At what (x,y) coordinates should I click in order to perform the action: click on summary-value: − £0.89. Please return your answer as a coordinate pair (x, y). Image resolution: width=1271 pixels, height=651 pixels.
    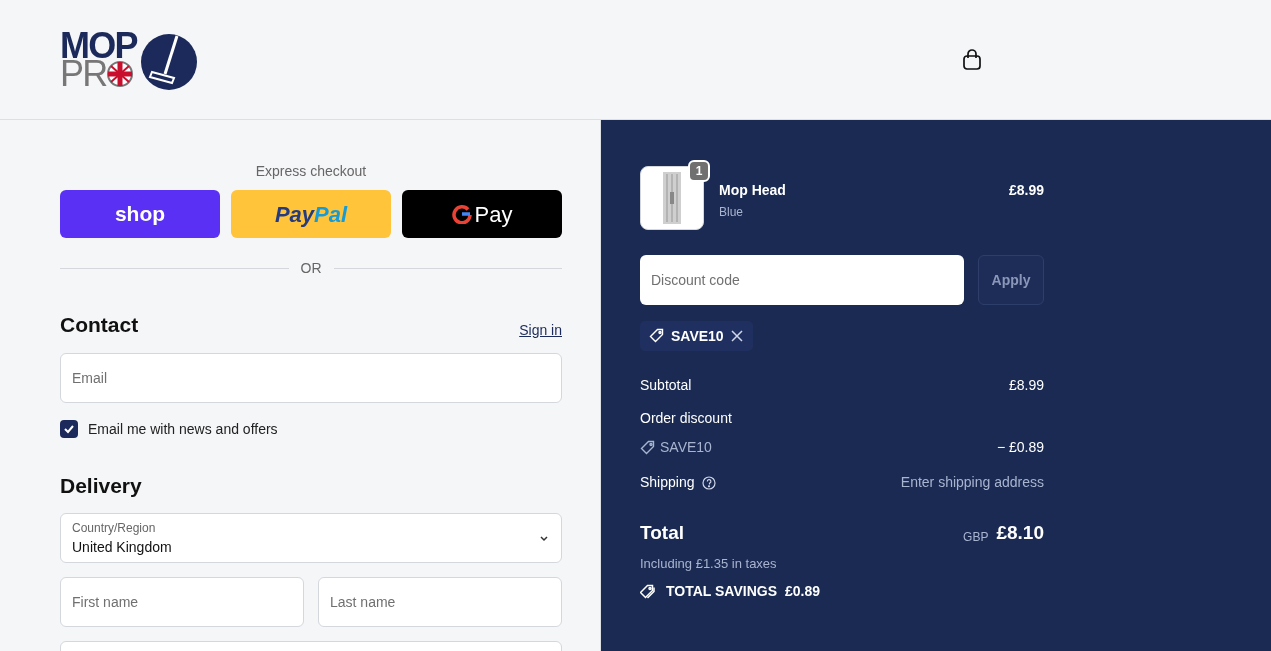
    Looking at the image, I should click on (1020, 447).